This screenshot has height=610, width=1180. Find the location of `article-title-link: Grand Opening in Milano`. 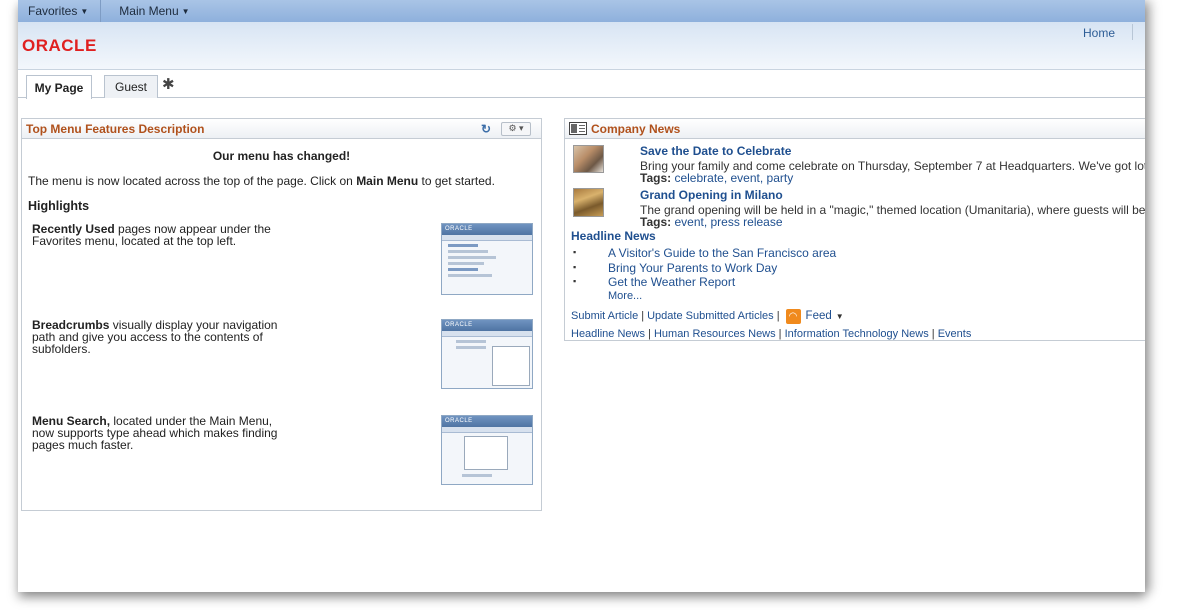

article-title-link: Grand Opening in Milano is located at coordinates (711, 195).